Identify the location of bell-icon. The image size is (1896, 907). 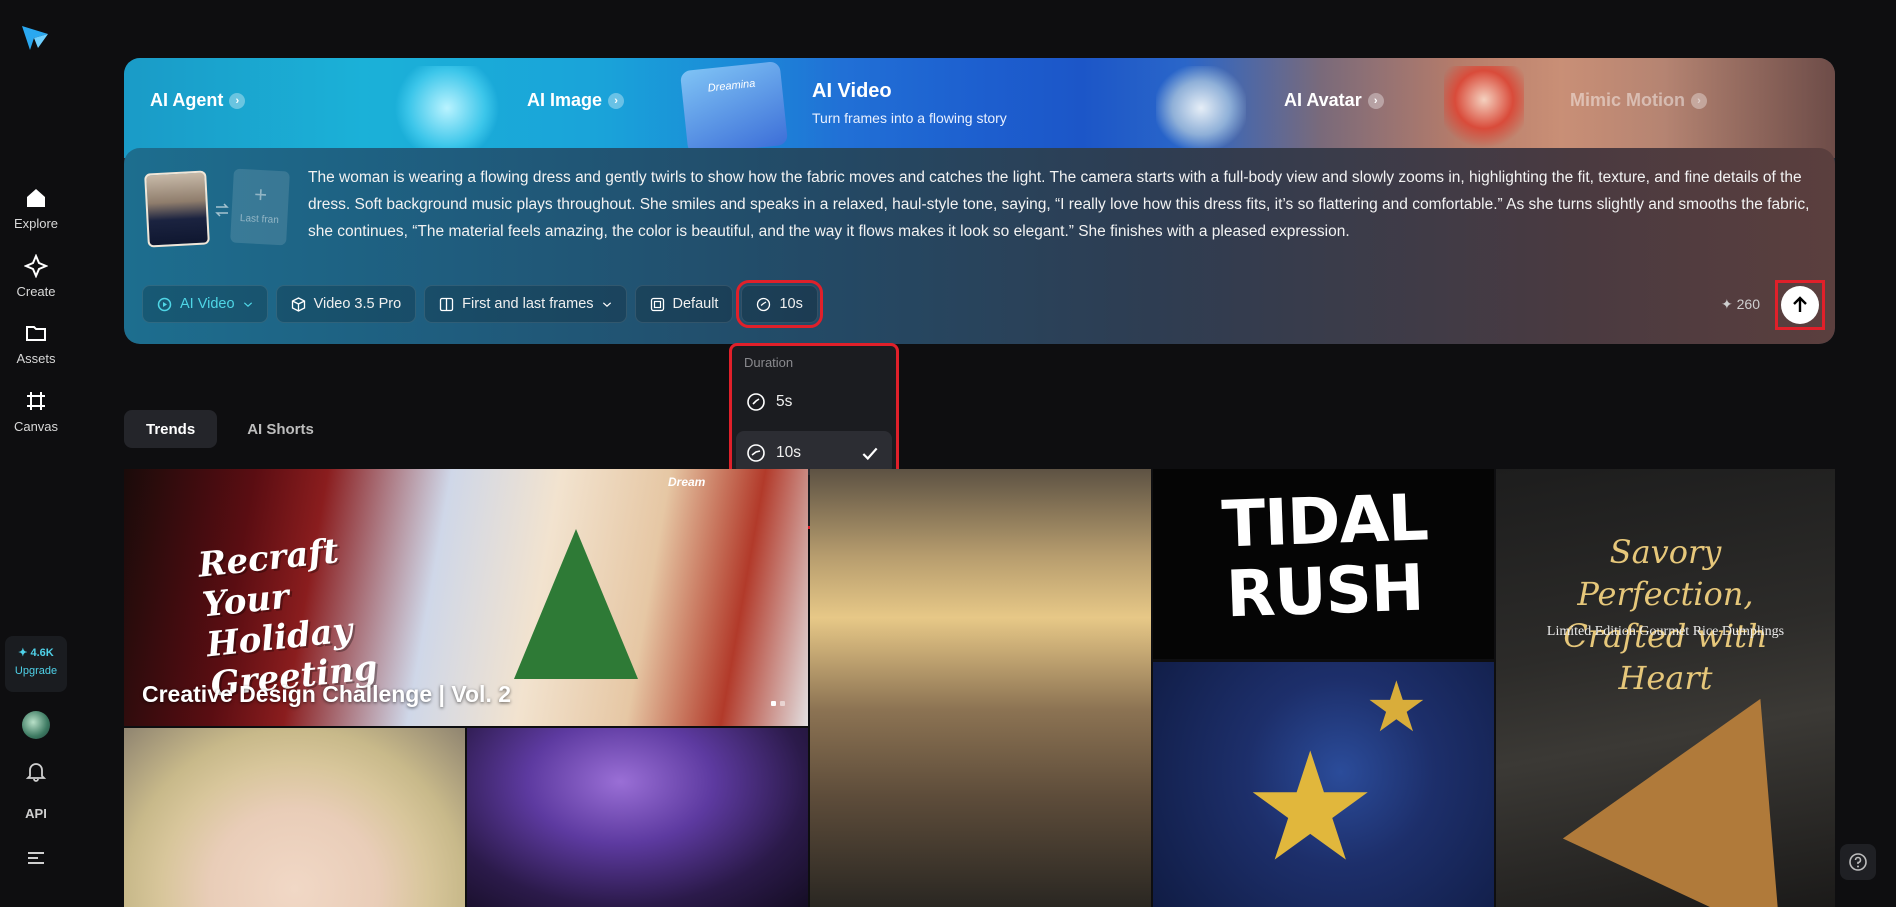
(36, 771).